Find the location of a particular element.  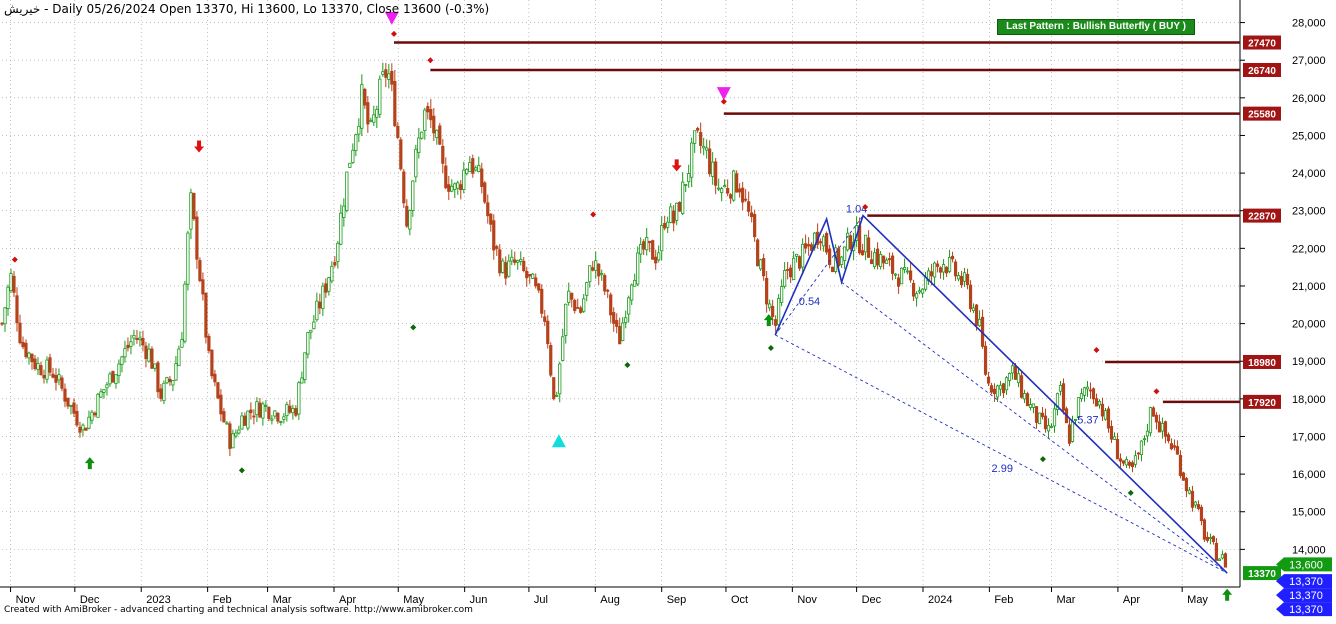

x-tick-label: Feb is located at coordinates (1003, 600).